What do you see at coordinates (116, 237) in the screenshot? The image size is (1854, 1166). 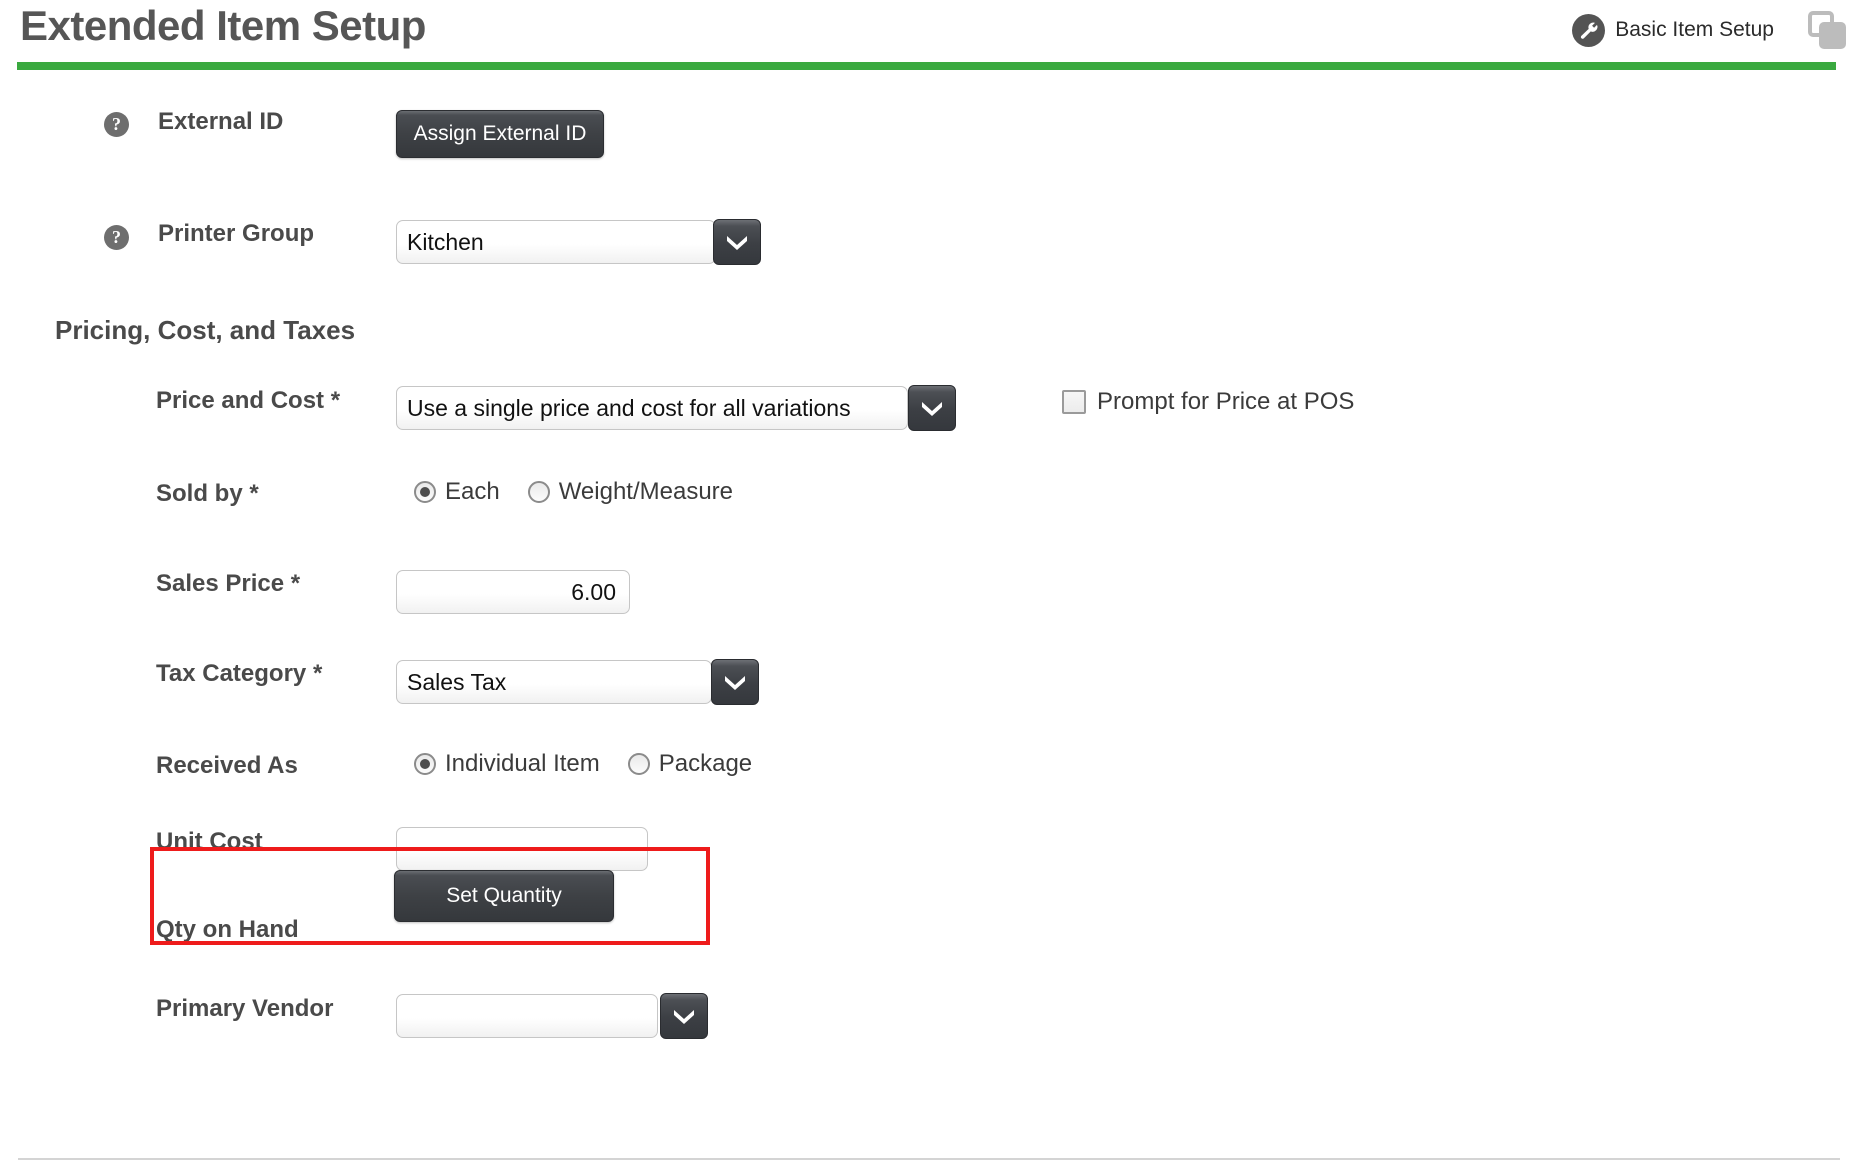 I see `printer-group-help-icon: ?` at bounding box center [116, 237].